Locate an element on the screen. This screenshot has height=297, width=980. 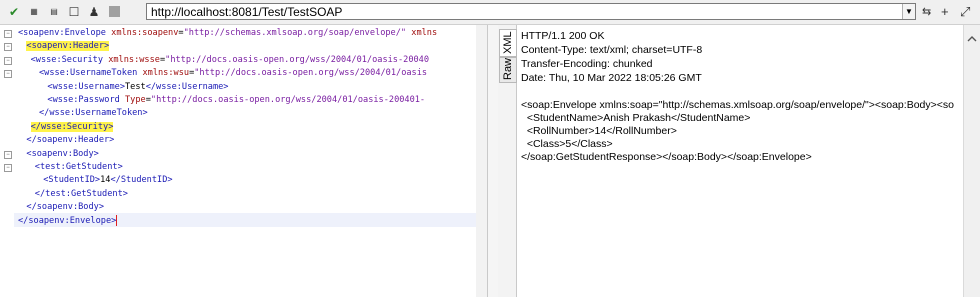
xml-token: </StudentID> is located at coordinates (141, 180).